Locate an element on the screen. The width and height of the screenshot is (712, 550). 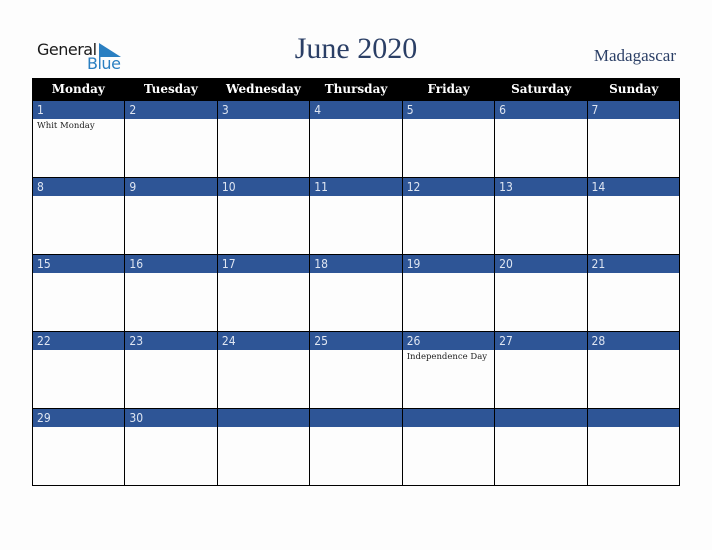
holiday-label: Whit Monday is located at coordinates (66, 126).